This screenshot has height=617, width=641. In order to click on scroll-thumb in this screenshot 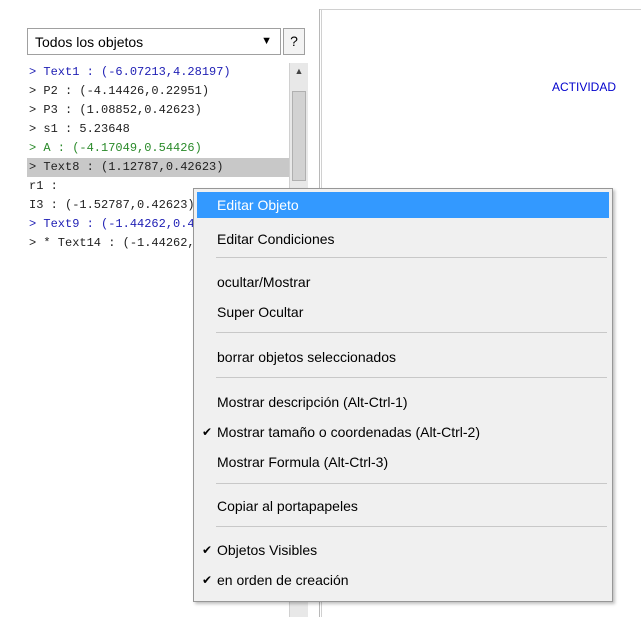, I will do `click(299, 136)`.